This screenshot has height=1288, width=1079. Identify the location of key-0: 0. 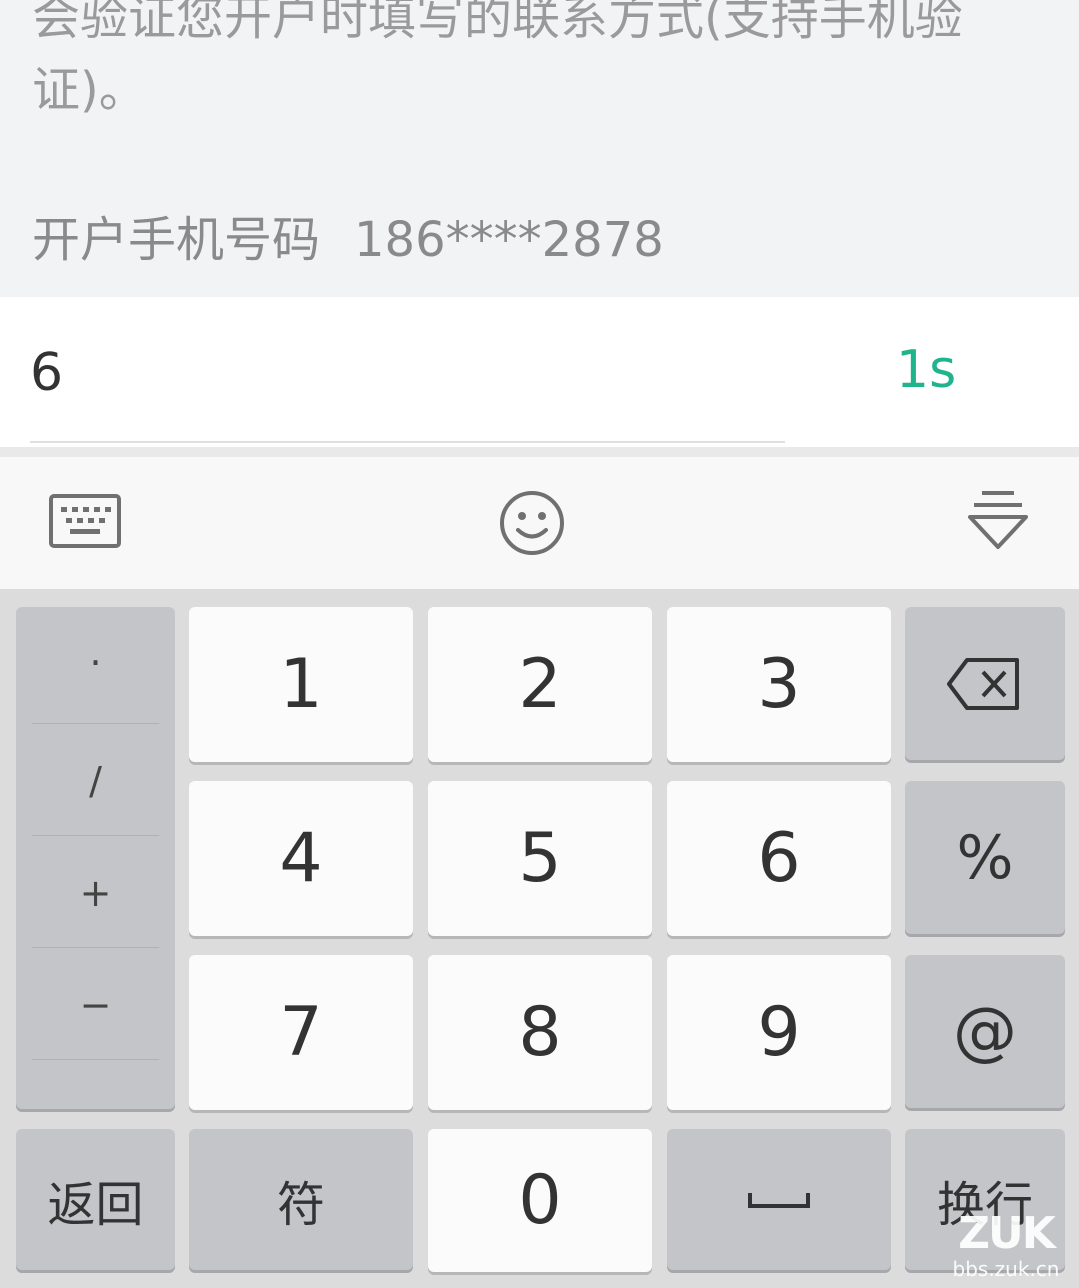
(540, 1200).